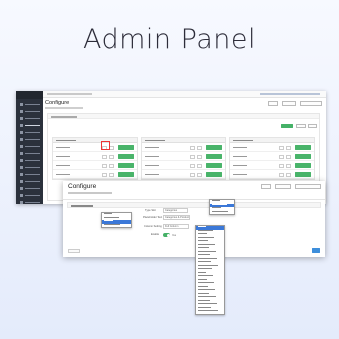 This screenshot has height=339, width=339. I want to click on save-button, so click(316, 250).